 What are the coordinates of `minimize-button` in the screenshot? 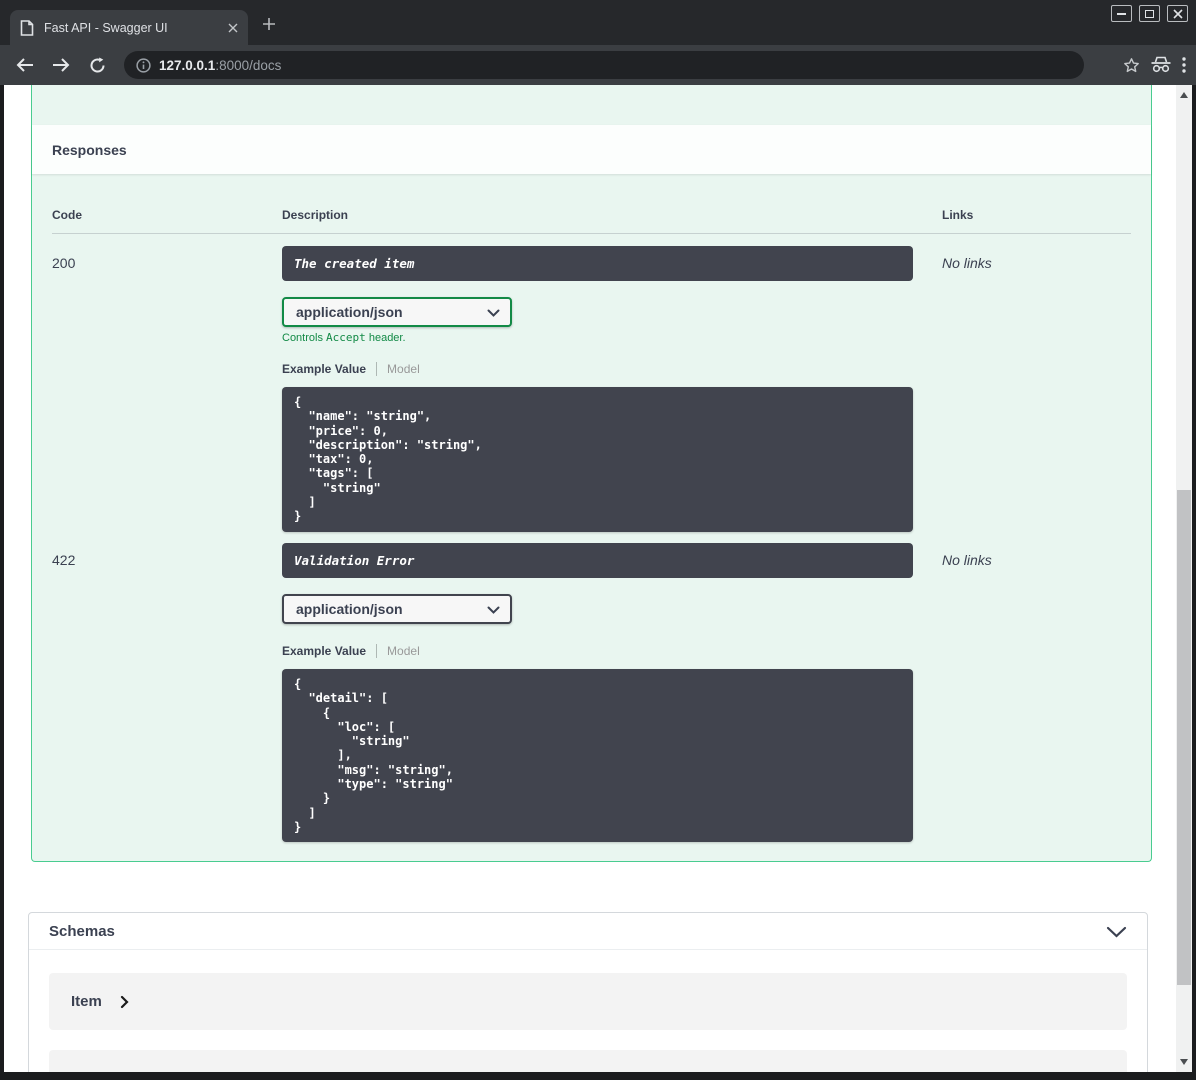 It's located at (1121, 13).